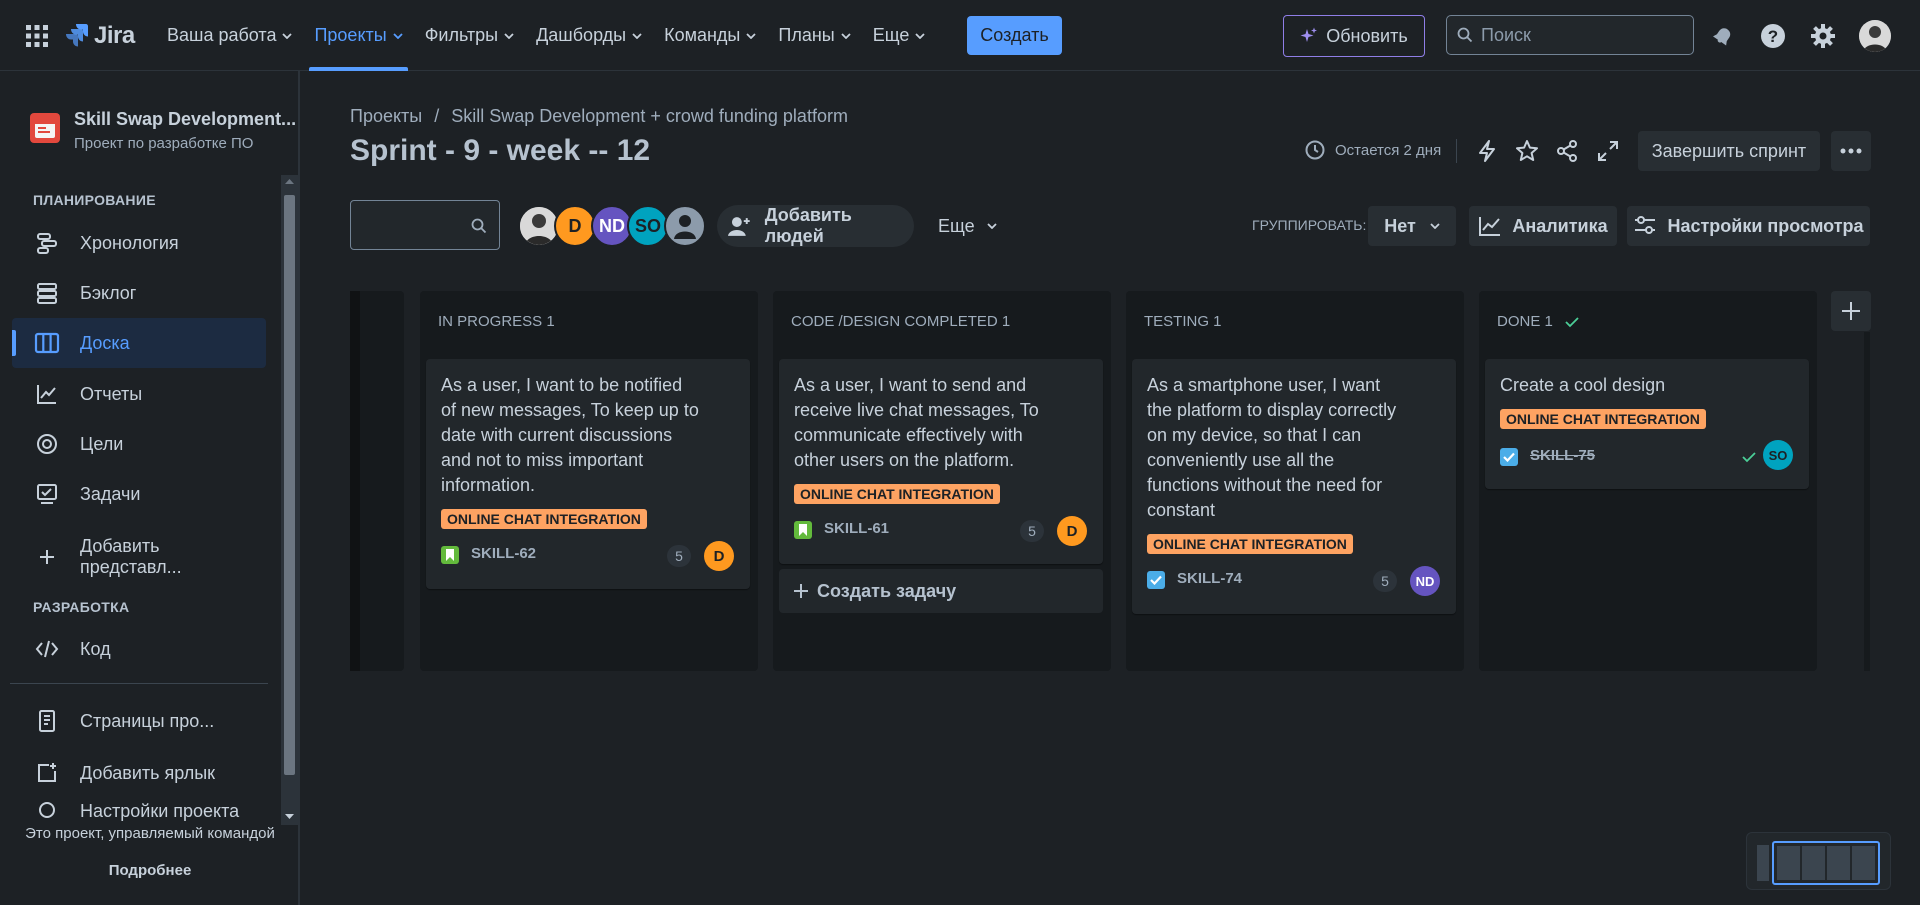 This screenshot has width=1920, height=905. What do you see at coordinates (358, 35) in the screenshot?
I see `menu-projects: Проекты` at bounding box center [358, 35].